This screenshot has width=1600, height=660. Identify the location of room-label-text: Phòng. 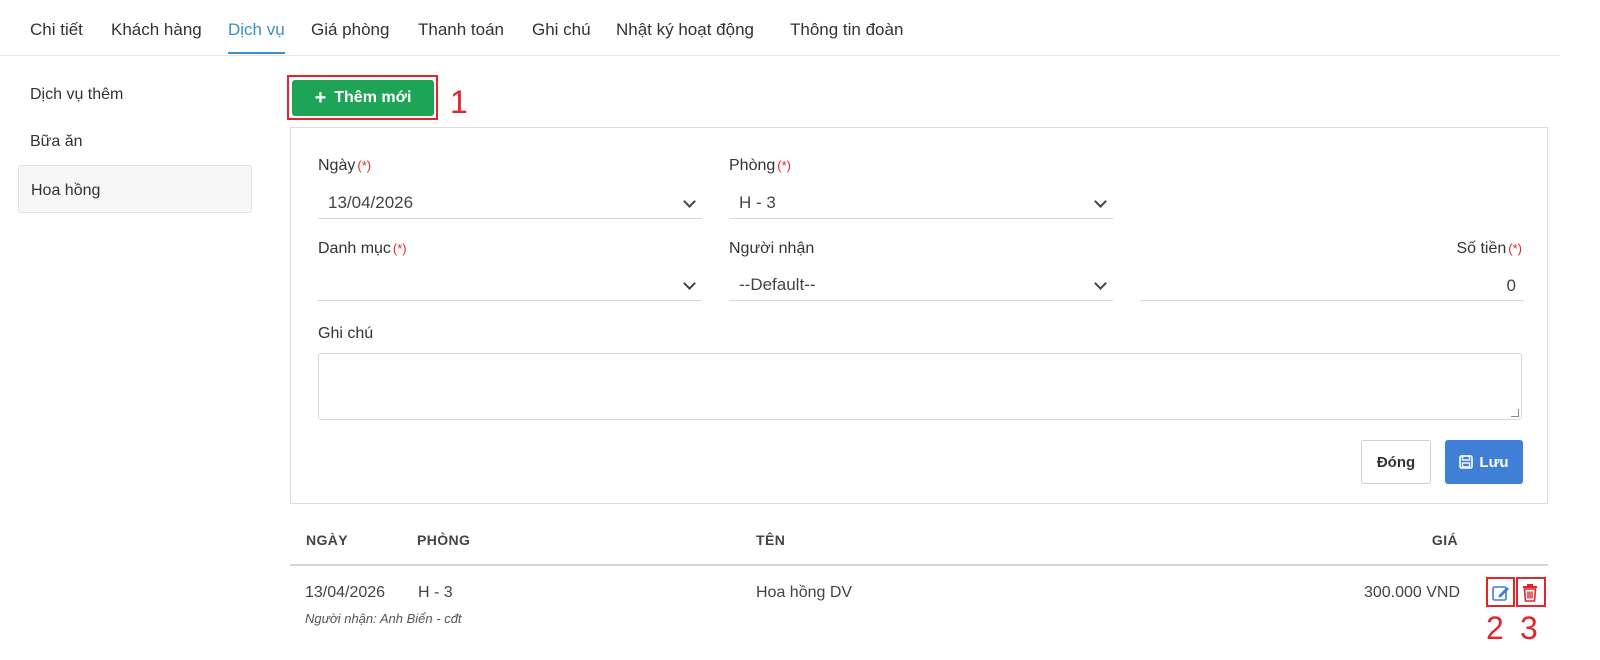
(752, 165).